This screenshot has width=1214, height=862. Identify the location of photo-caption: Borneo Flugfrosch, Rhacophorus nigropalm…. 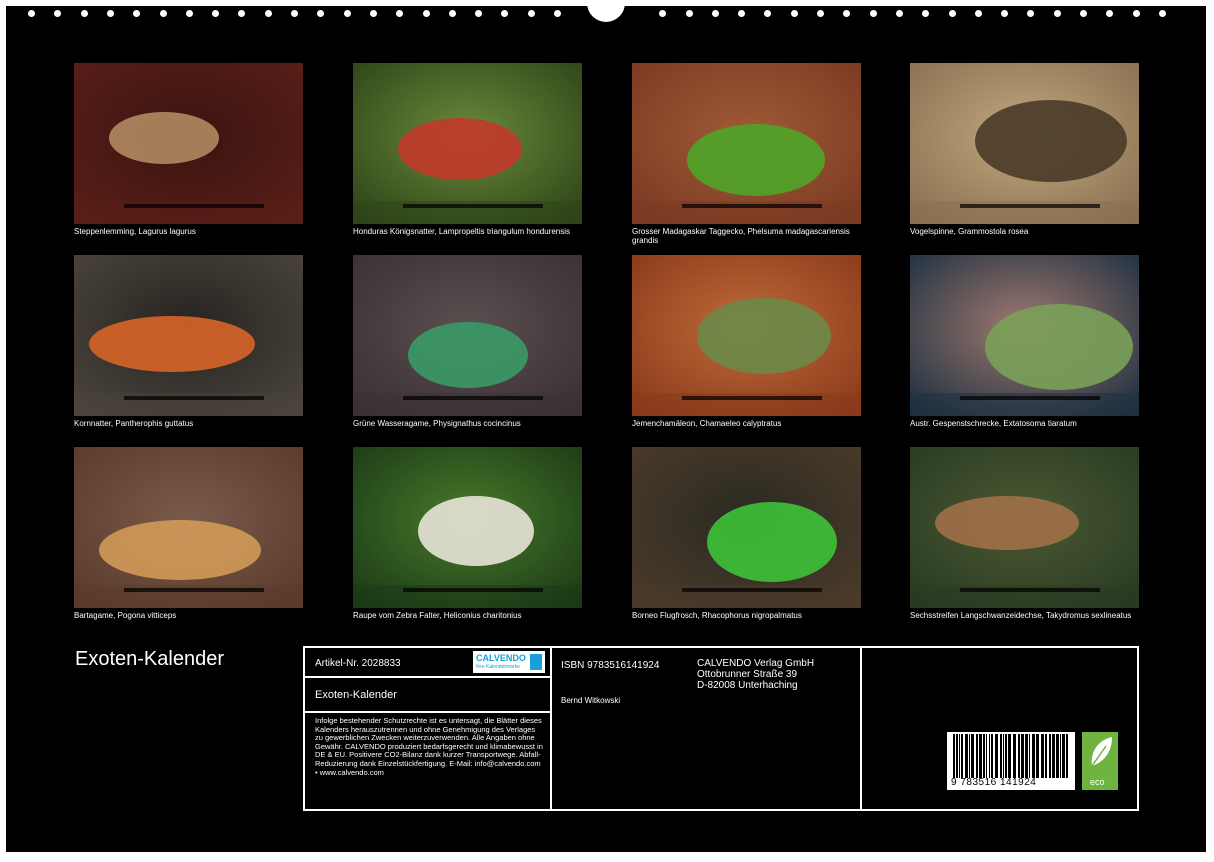
(717, 615).